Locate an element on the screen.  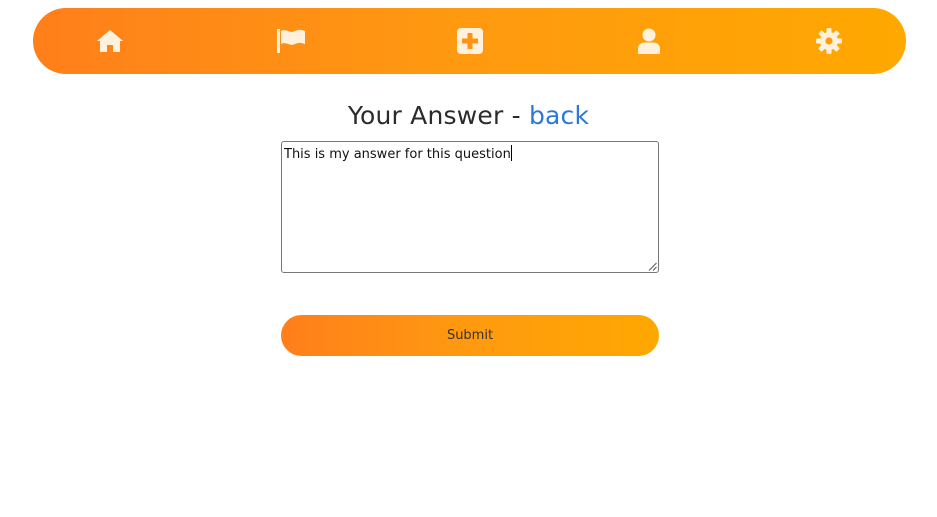
plus-square-icon is located at coordinates (470, 41).